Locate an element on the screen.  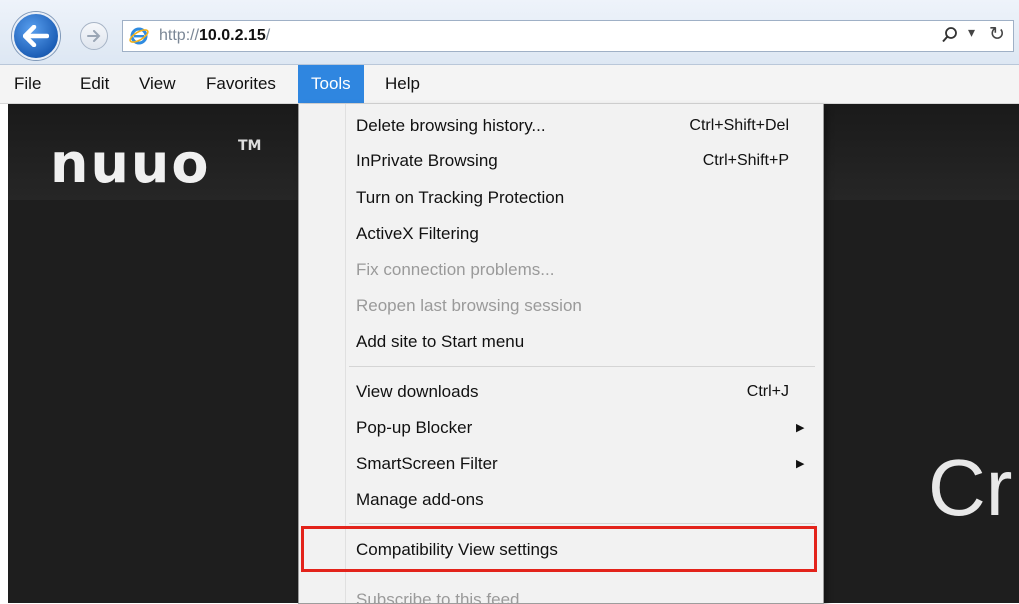
address-toolbar: http://10.0.2.15/ ▾ ↻ is located at coordinates (509, 32).